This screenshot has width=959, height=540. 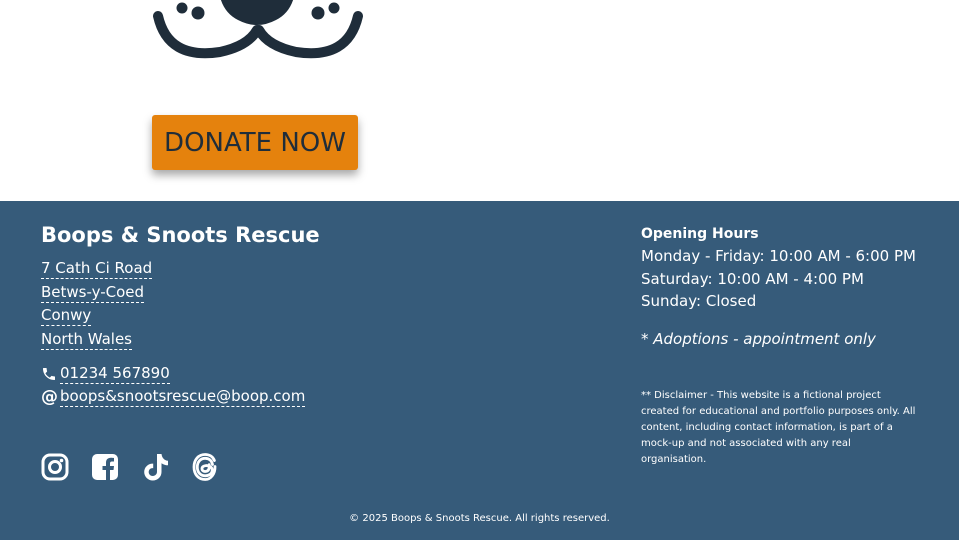 I want to click on address-line-street: 7 Cath Ci Road, so click(x=97, y=268).